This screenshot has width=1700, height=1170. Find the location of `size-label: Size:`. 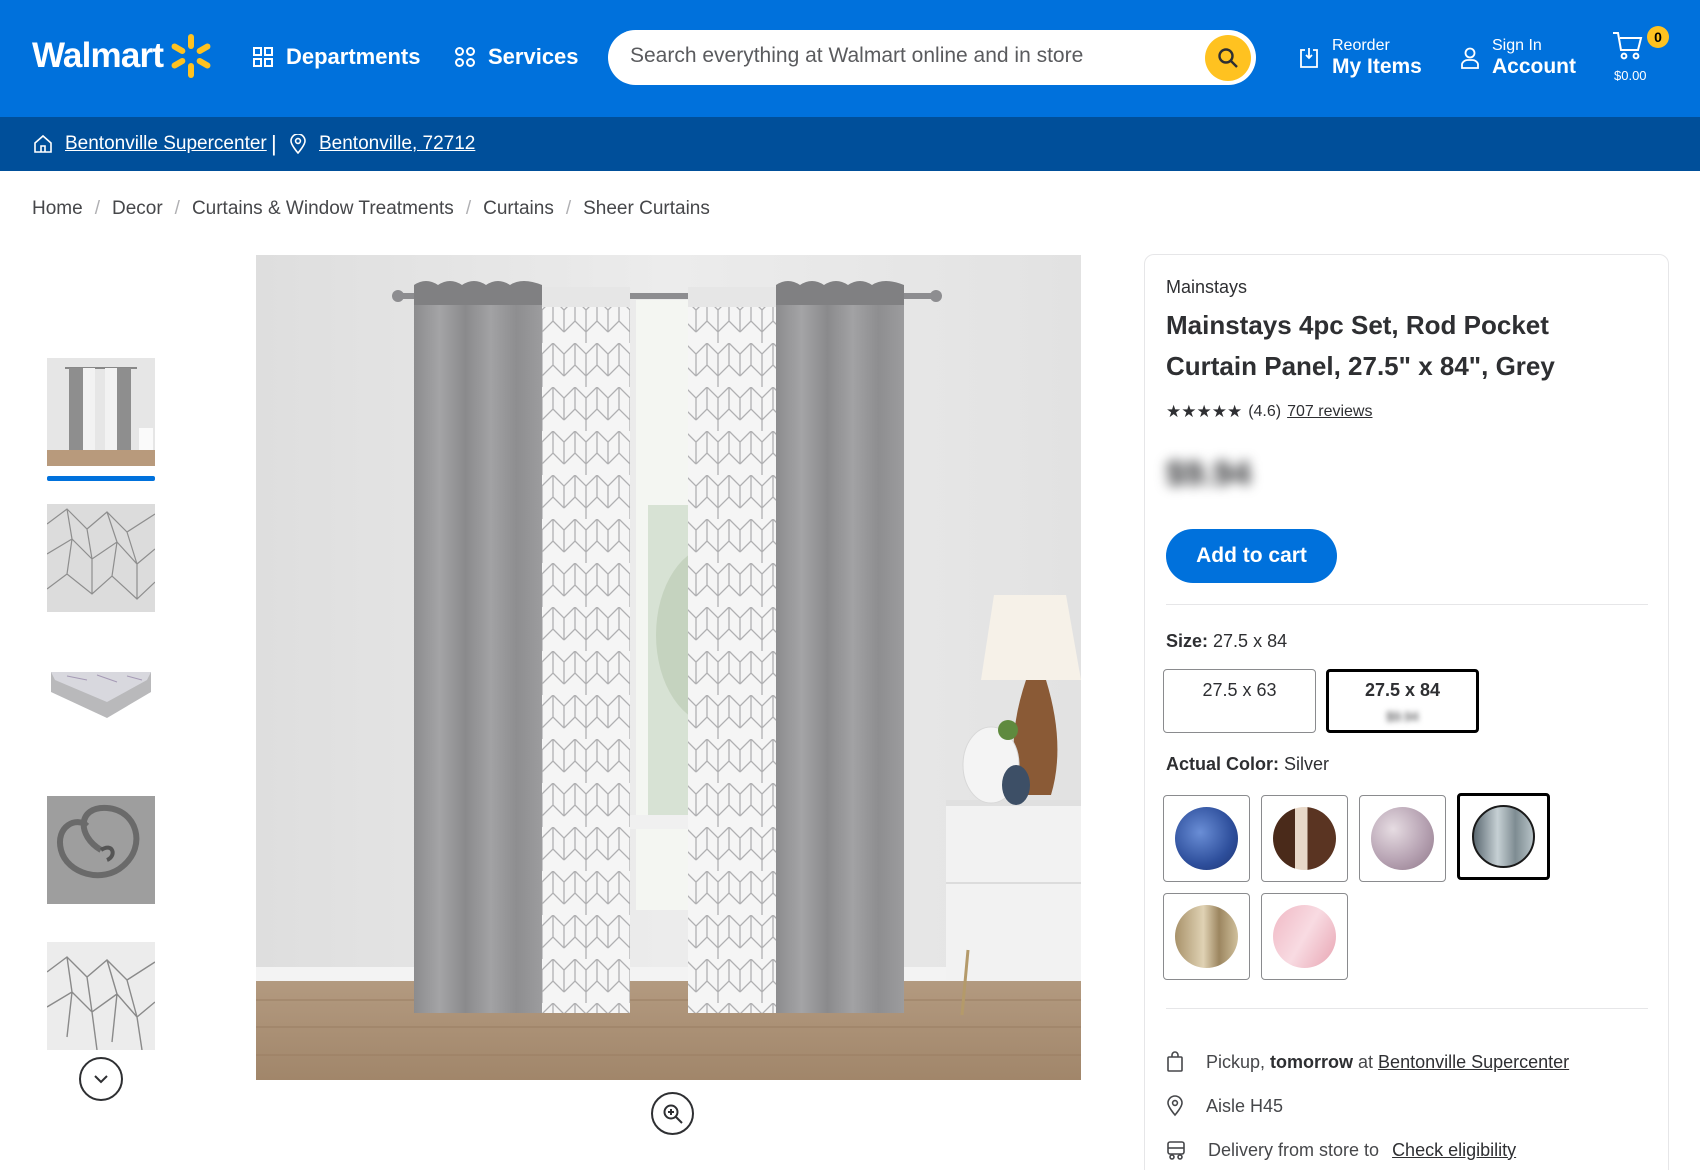

size-label: Size: is located at coordinates (1187, 641).